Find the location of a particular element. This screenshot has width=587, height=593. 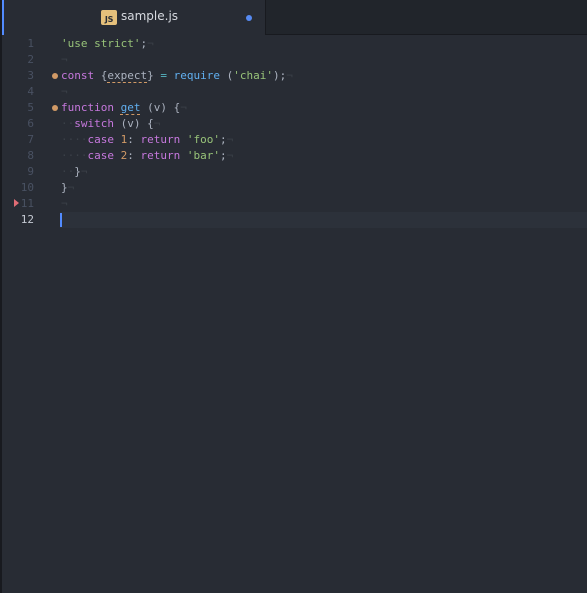

tab-title: sample.js is located at coordinates (150, 16).